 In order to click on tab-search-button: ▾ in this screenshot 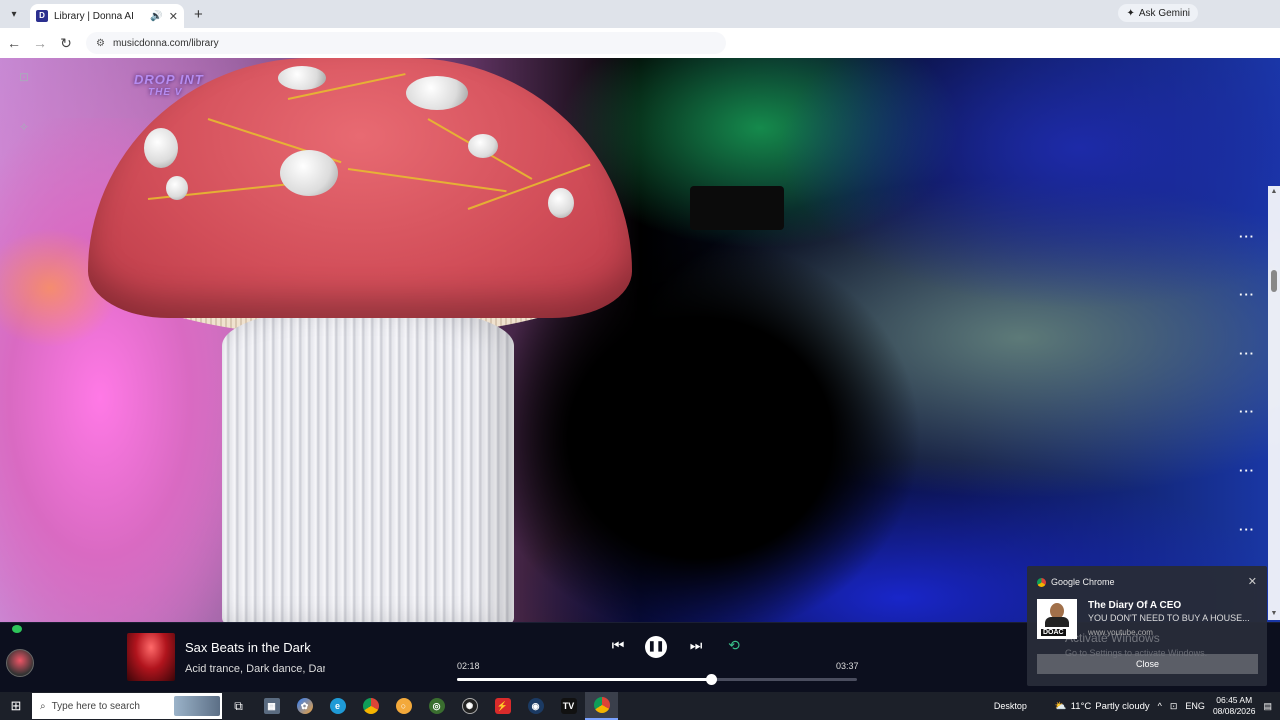, I will do `click(14, 14)`.